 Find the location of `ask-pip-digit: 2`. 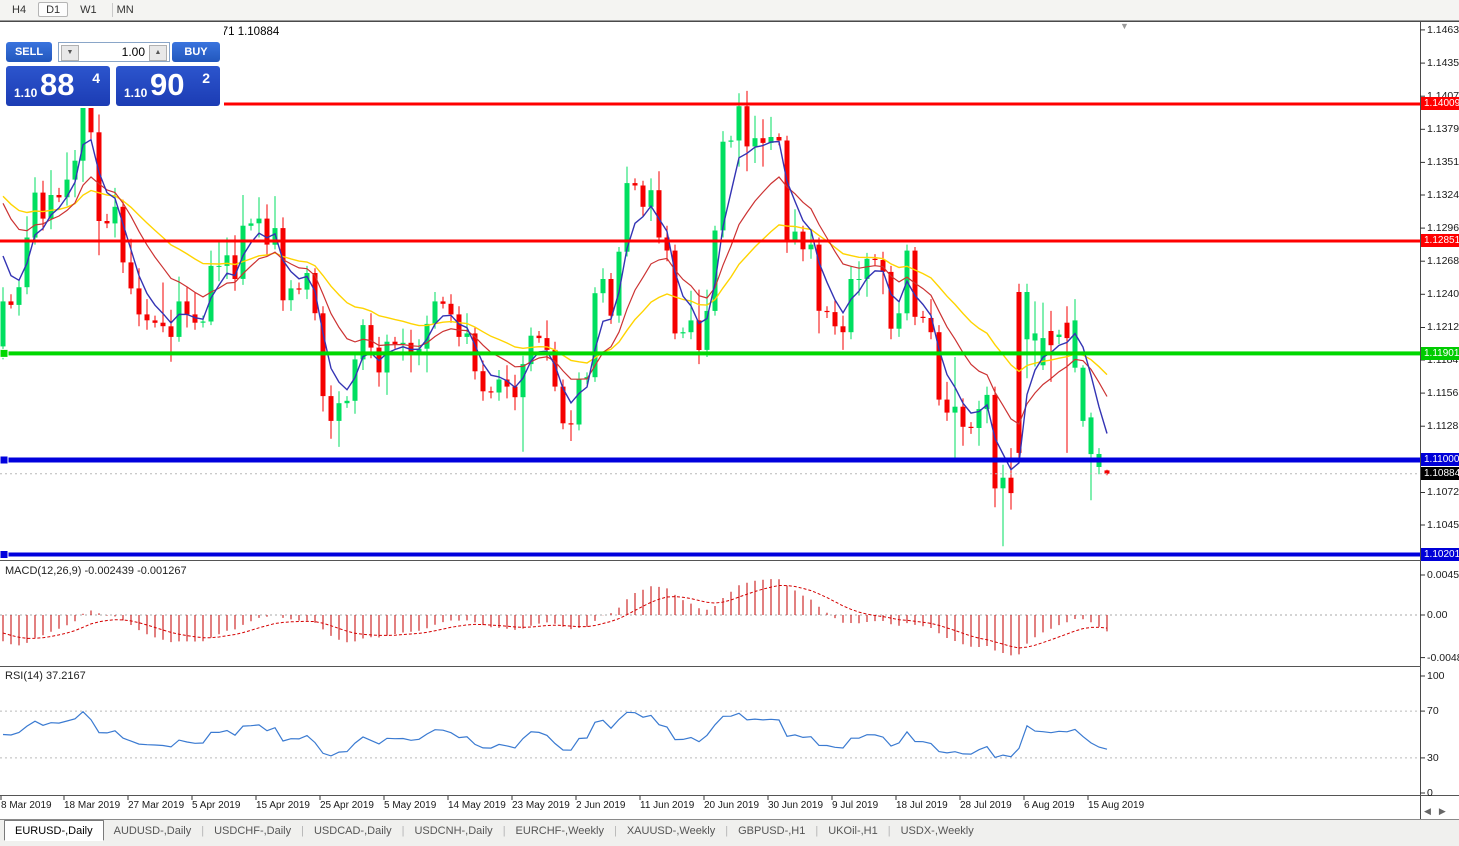

ask-pip-digit: 2 is located at coordinates (206, 78).